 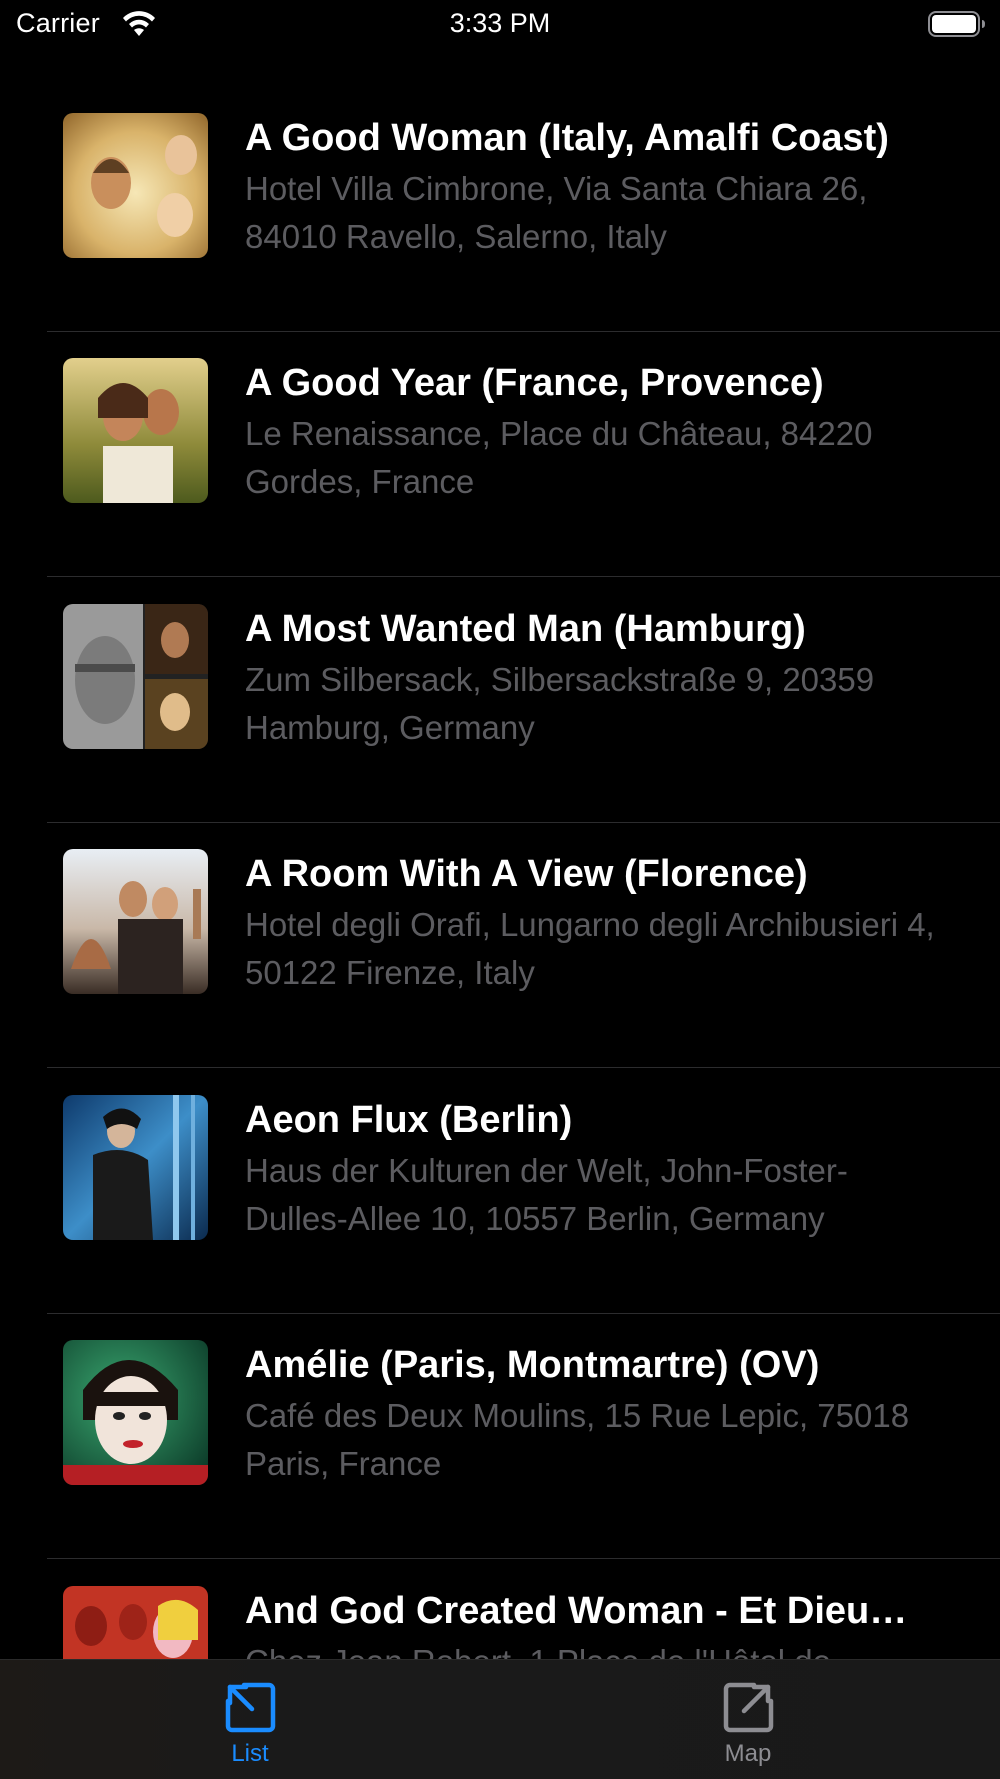 I want to click on movie-title: Aeon Flux (Berlin), so click(x=409, y=1120).